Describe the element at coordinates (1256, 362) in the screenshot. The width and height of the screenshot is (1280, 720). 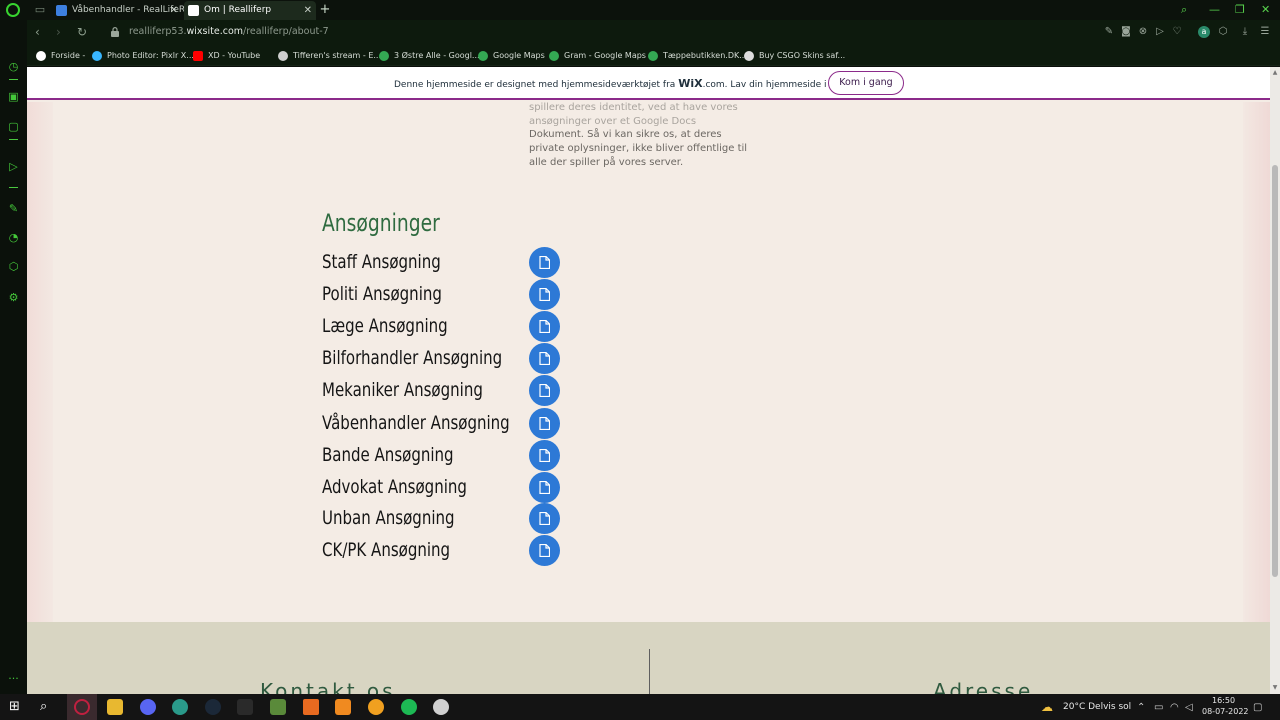
I see `decorative-edge` at that location.